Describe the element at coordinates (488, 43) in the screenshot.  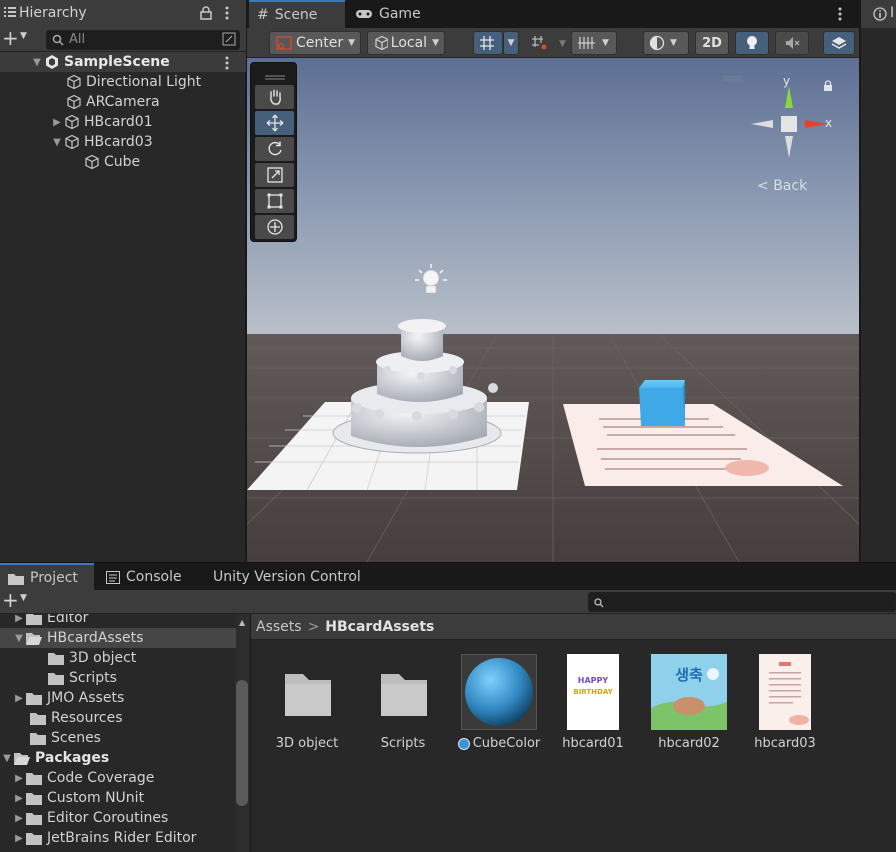
I see `grid-snap-toggle` at that location.